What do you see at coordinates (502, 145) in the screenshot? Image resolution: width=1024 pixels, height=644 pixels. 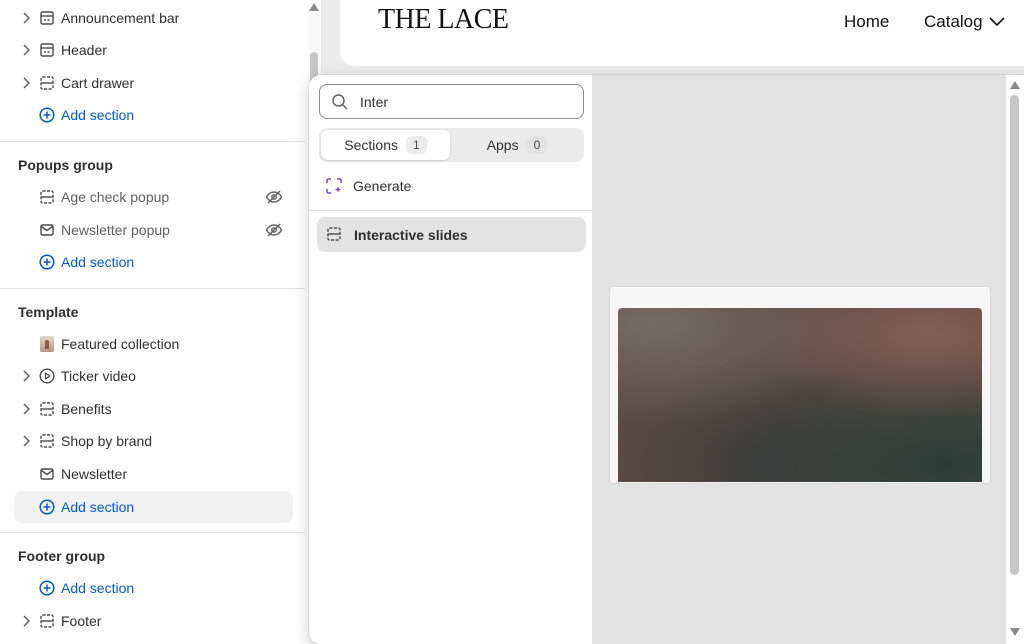 I see `tab-label: Apps` at bounding box center [502, 145].